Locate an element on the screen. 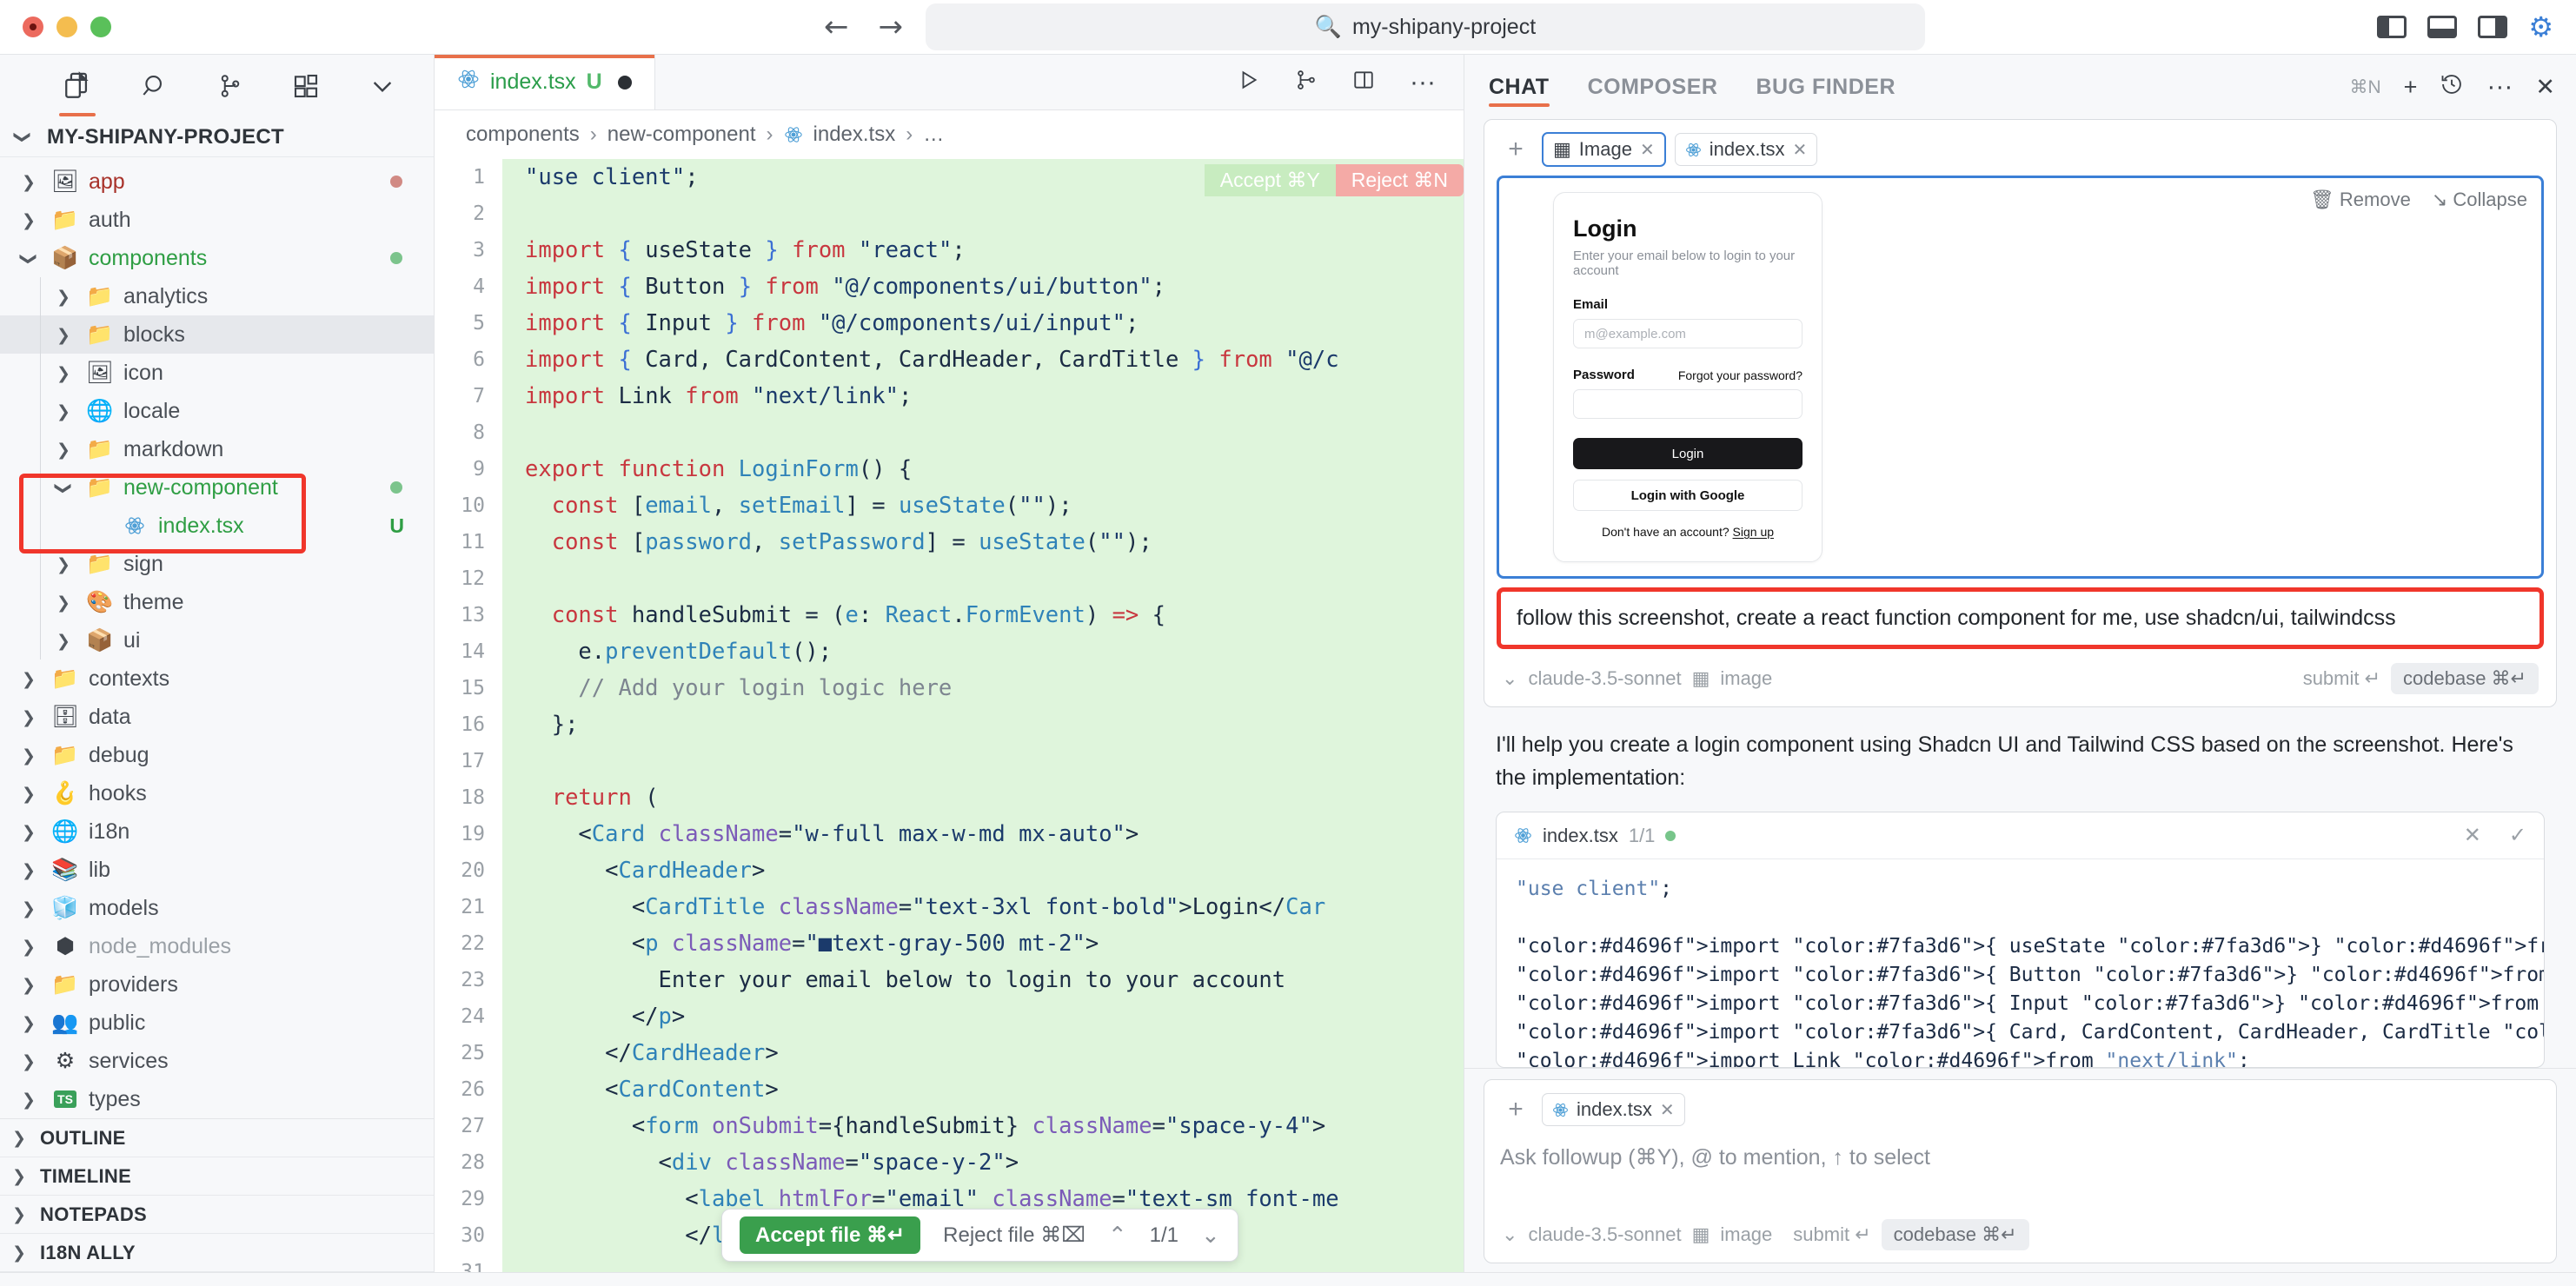  remove-image-button: 🗑 Remove is located at coordinates (2360, 200).